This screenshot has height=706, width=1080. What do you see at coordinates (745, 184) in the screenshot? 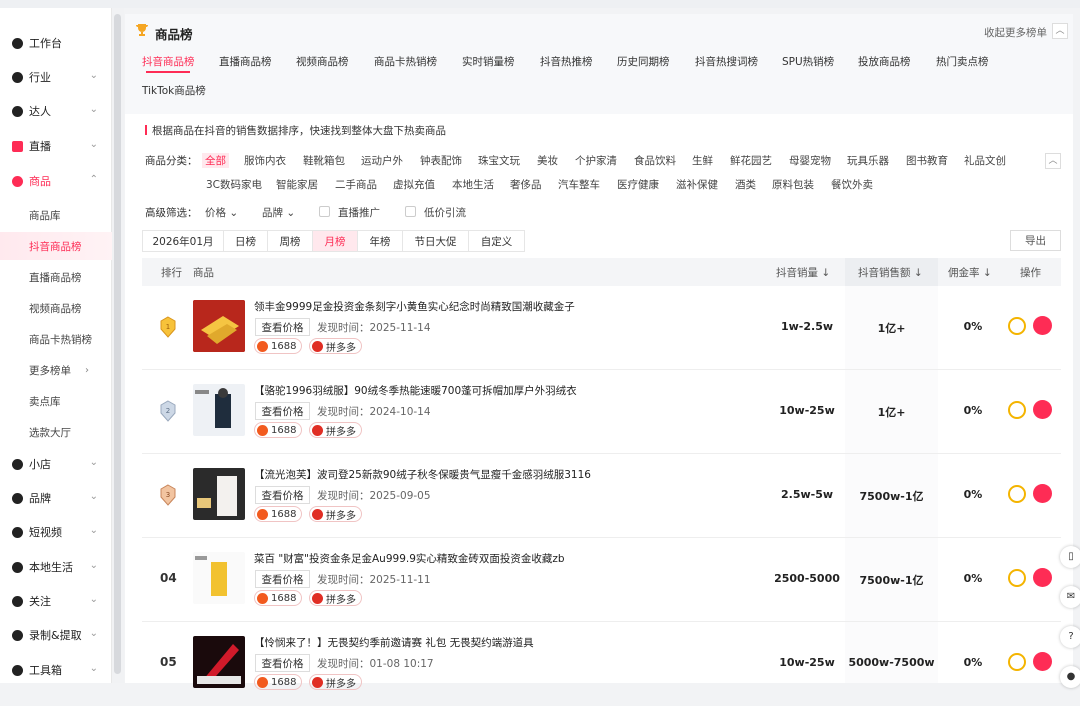
I see `category-item: 酒类` at bounding box center [745, 184].